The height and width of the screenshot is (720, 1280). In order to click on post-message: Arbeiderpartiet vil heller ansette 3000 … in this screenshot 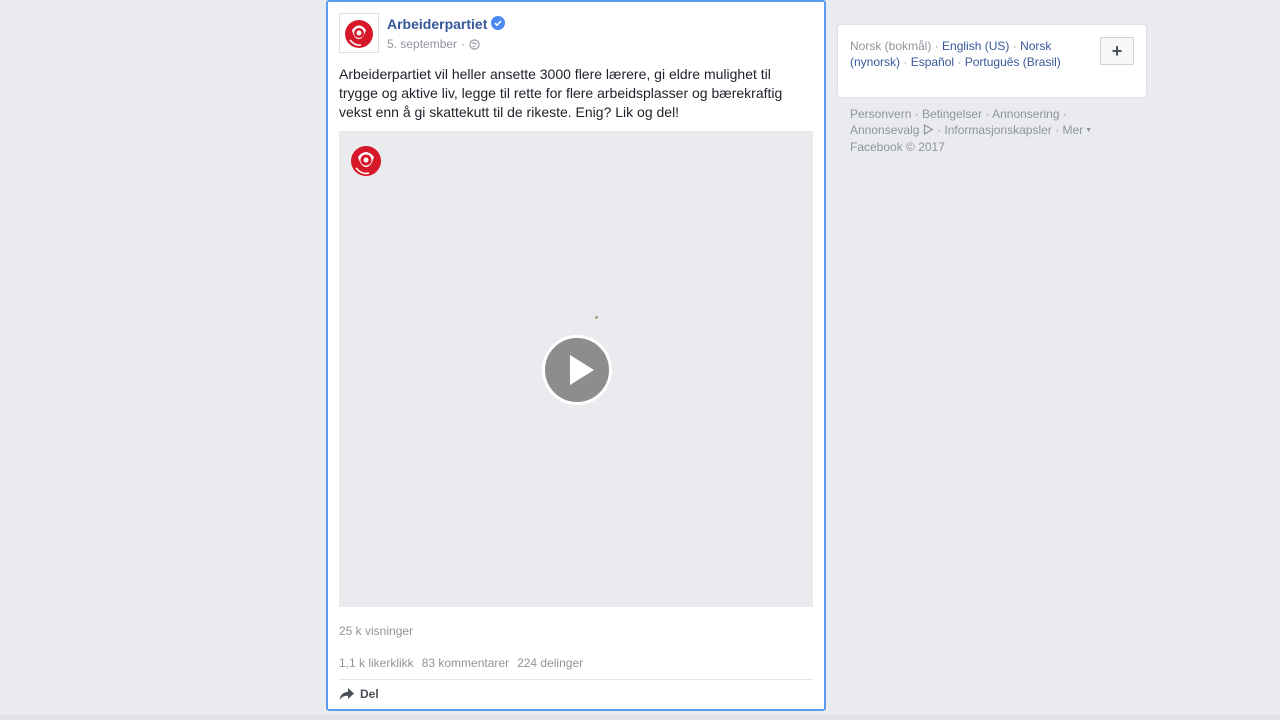, I will do `click(561, 93)`.